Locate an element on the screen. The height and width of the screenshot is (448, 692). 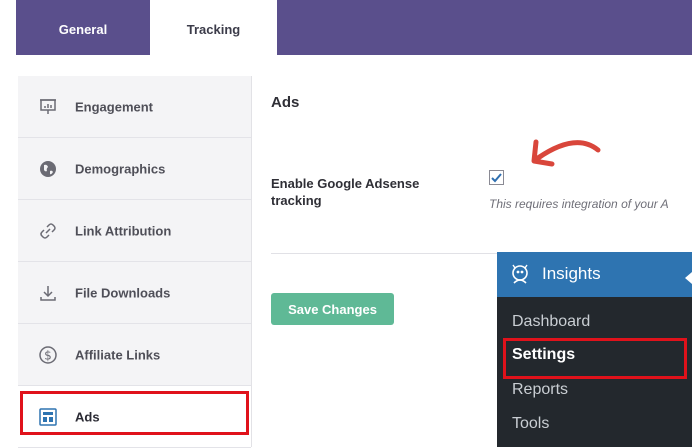
sidebar-item-label: File Downloads is located at coordinates (123, 292).